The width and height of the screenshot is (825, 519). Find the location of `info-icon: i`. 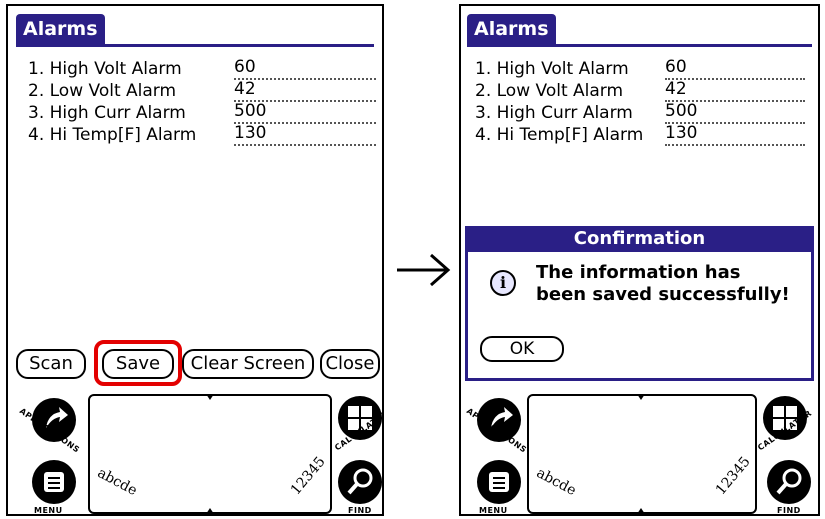

info-icon: i is located at coordinates (503, 283).